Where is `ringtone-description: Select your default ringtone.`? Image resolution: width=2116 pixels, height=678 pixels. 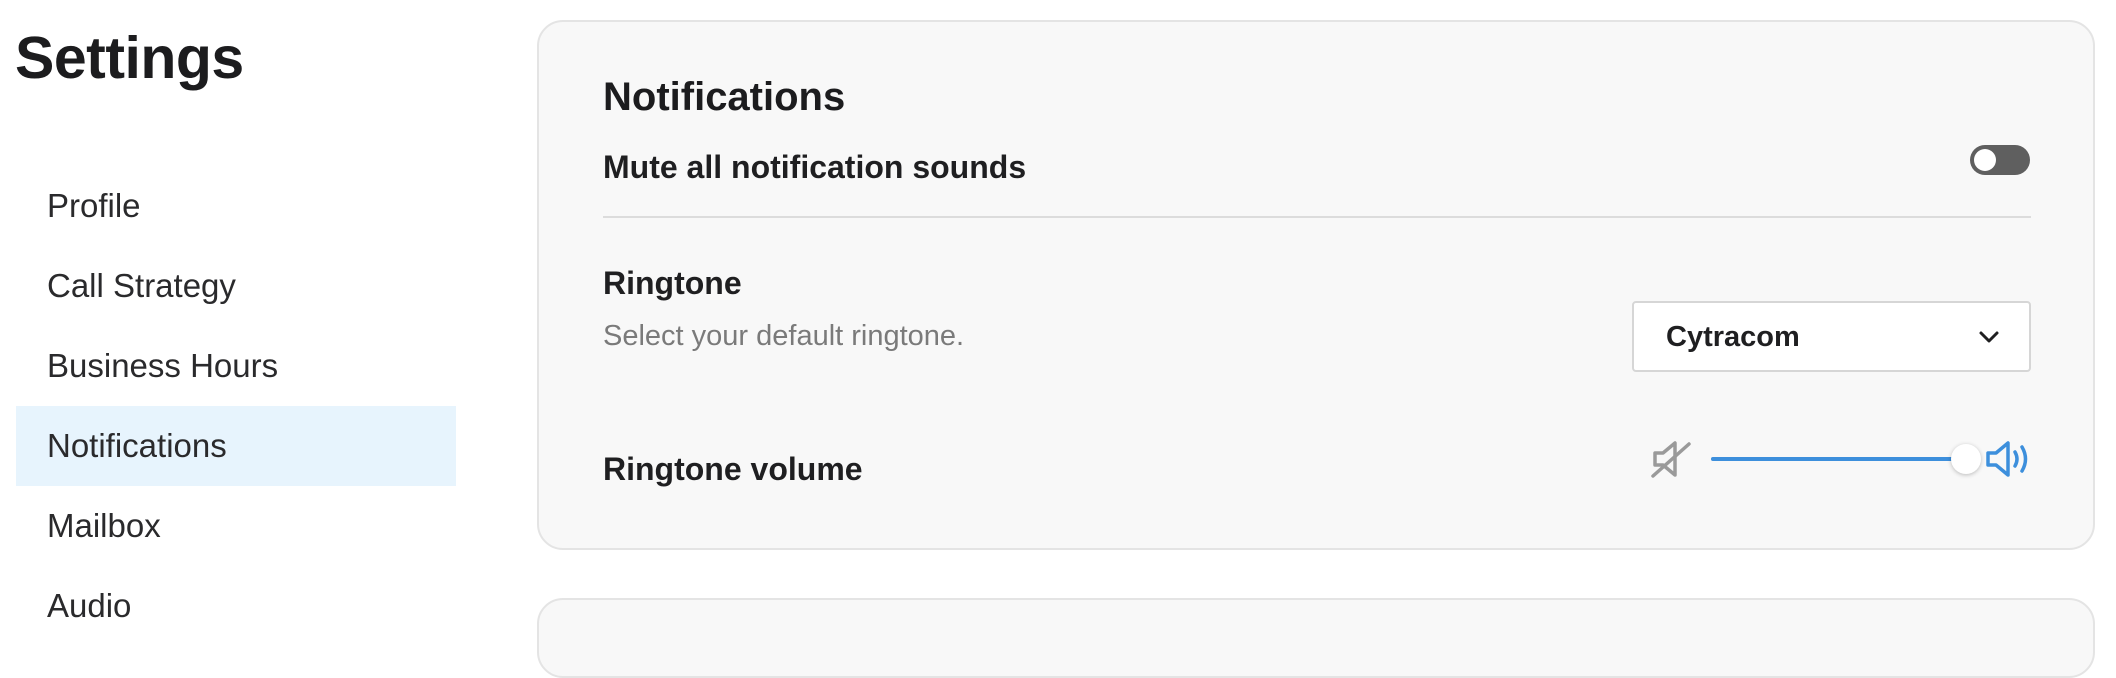
ringtone-description: Select your default ringtone. is located at coordinates (784, 336).